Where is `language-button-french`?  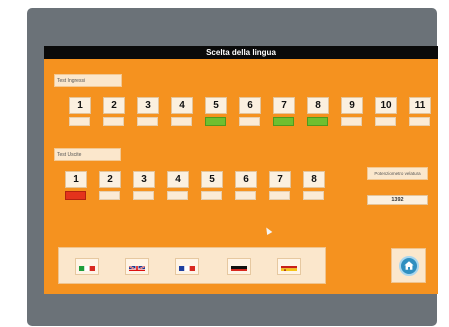 language-button-french is located at coordinates (187, 266).